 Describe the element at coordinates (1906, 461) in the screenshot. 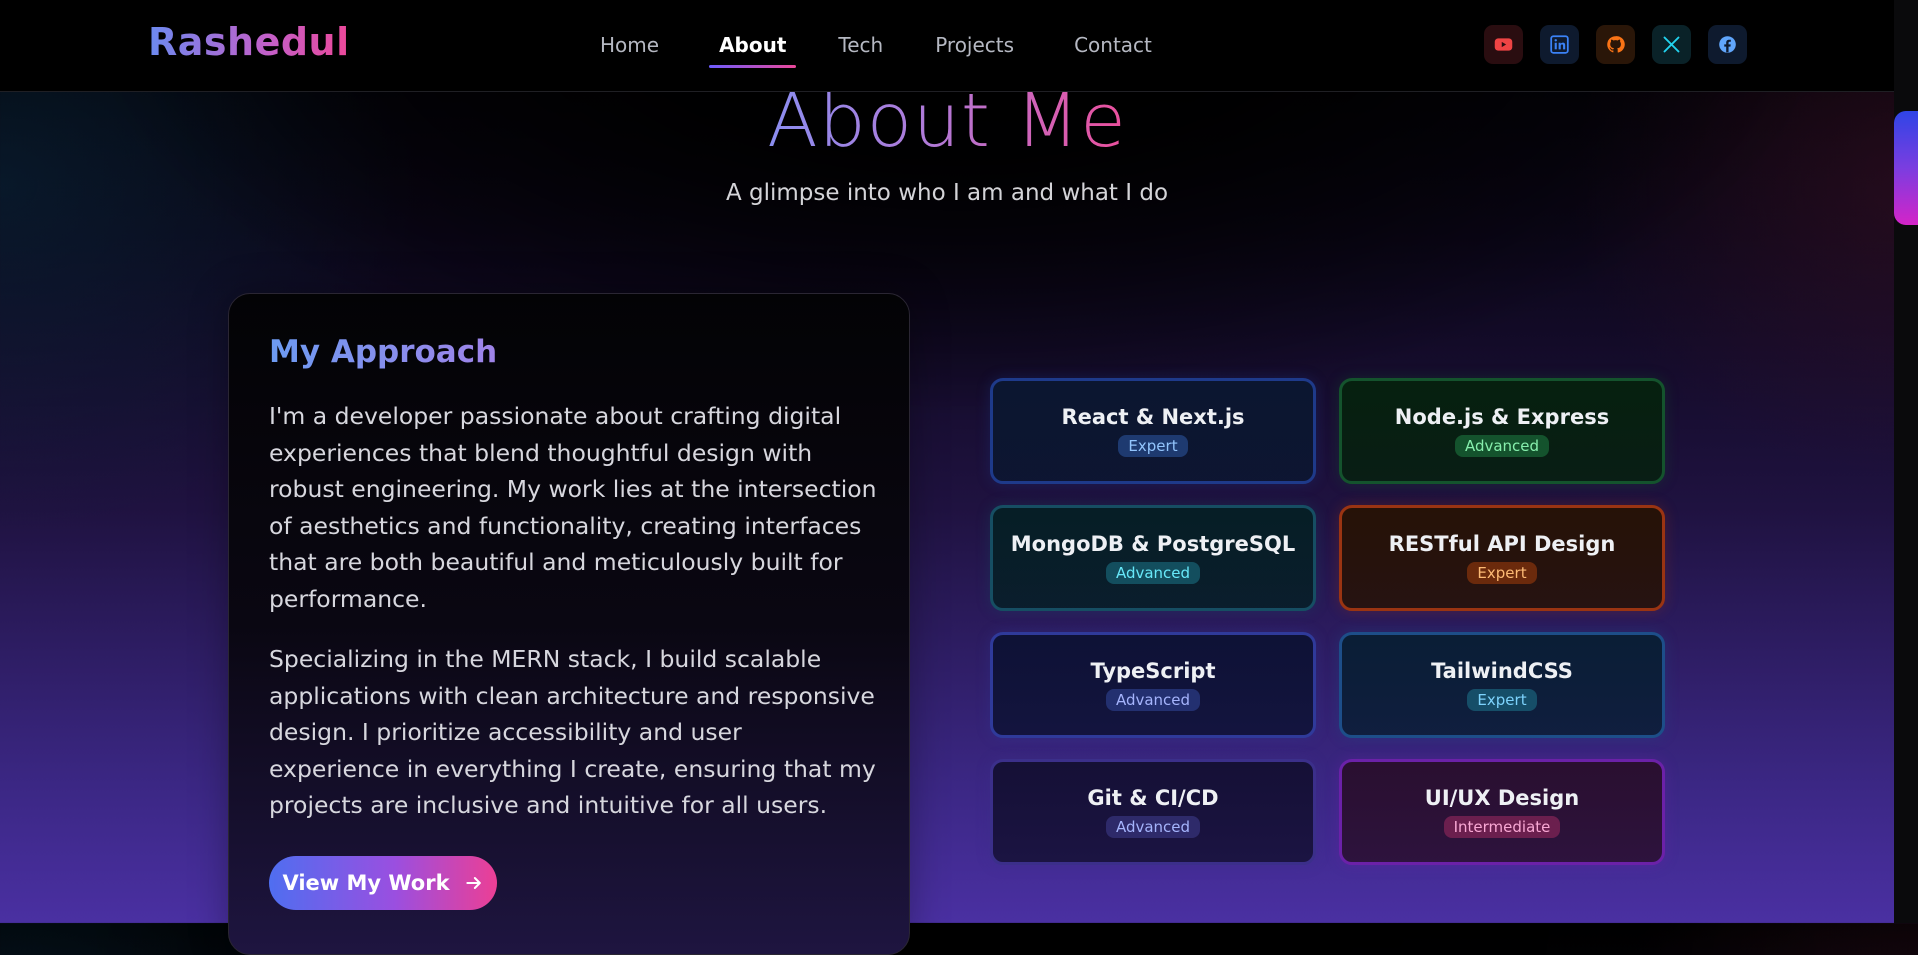

I see `page-scrollbar` at that location.